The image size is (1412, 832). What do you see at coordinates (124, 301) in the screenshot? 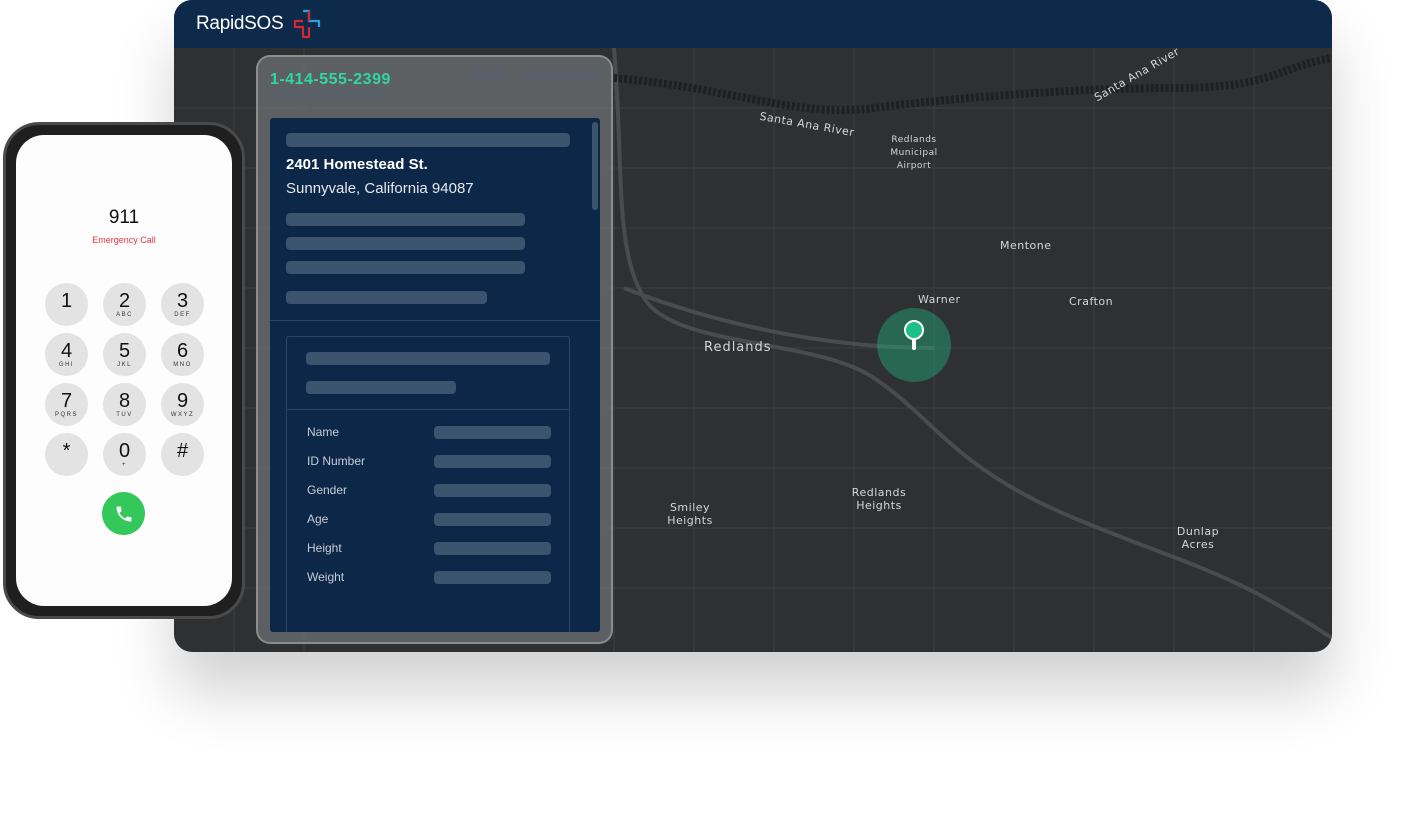
I see `key-digit: 2` at bounding box center [124, 301].